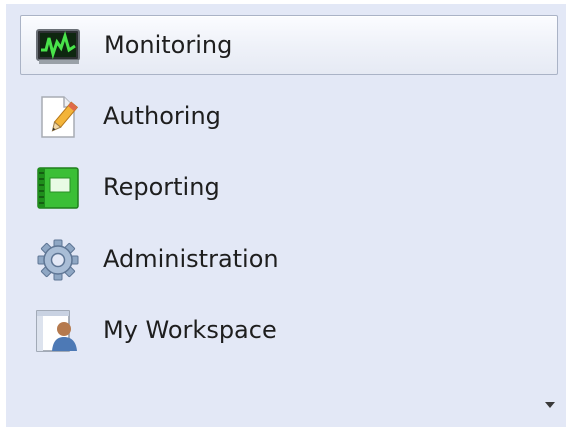 This screenshot has width=566, height=427. I want to click on nav-item-authoring: Authoring, so click(289, 117).